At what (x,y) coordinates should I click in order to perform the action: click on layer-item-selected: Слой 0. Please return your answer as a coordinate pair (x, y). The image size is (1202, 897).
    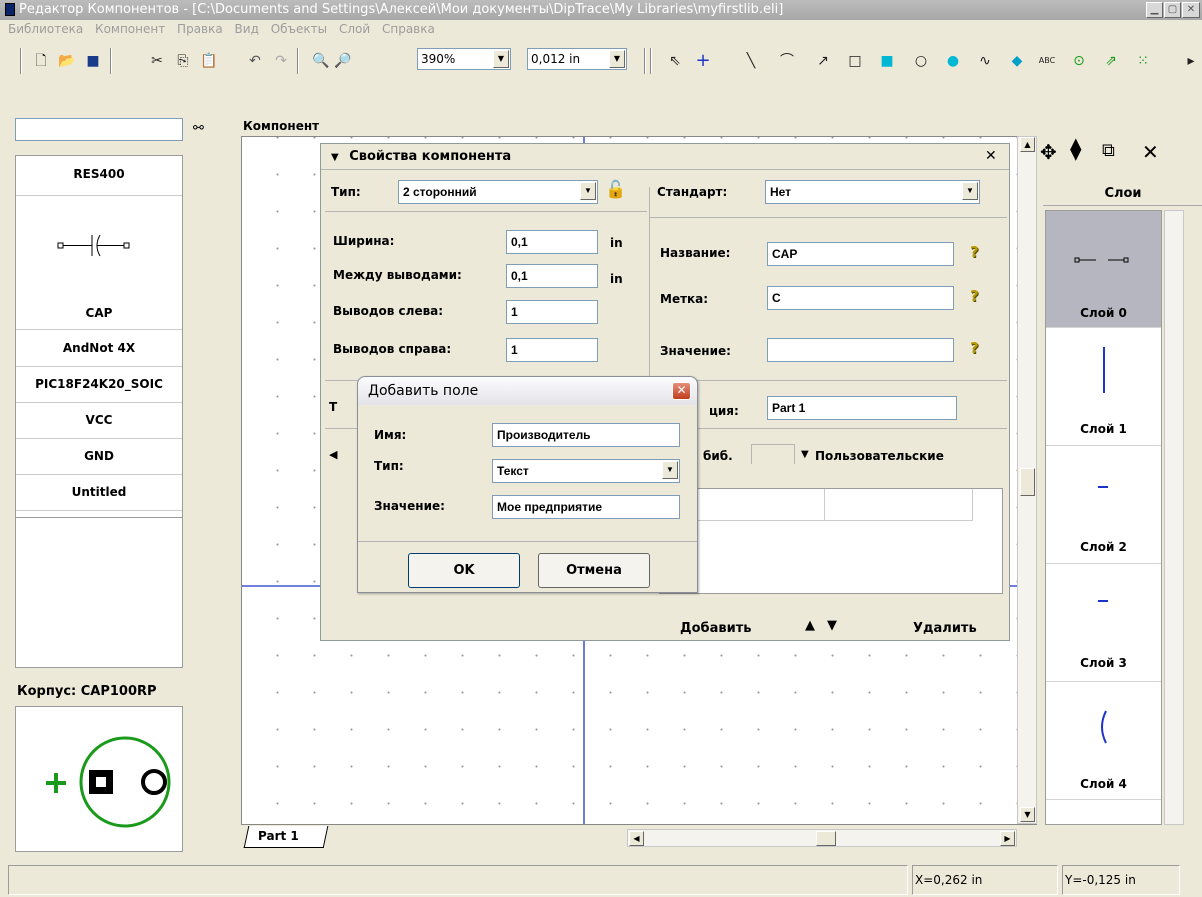
    Looking at the image, I should click on (1103, 269).